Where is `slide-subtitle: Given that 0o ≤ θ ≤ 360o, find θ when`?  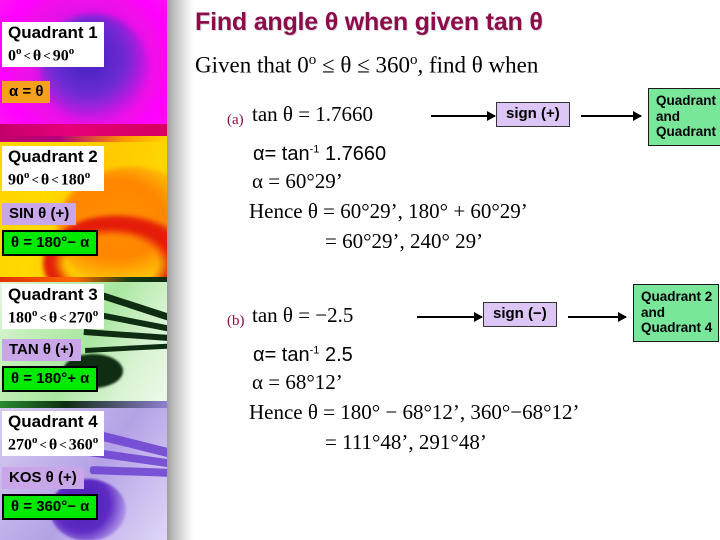
slide-subtitle: Given that 0o ≤ θ ≤ 360o, find θ when is located at coordinates (367, 65).